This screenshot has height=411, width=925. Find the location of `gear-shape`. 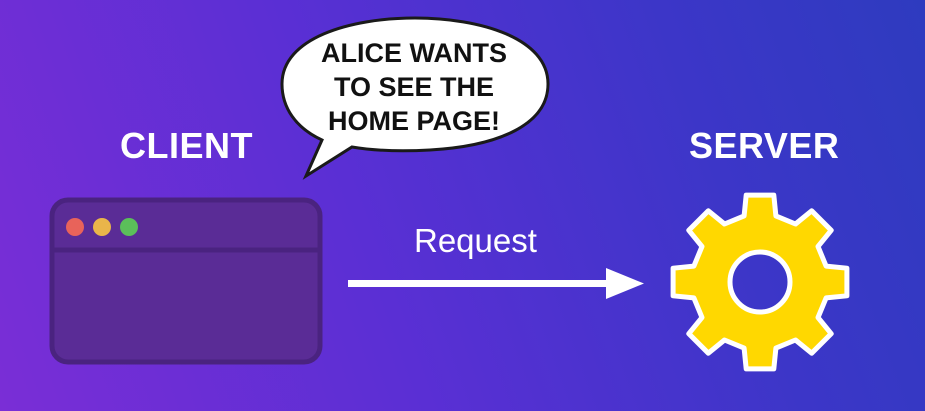

gear-shape is located at coordinates (760, 282).